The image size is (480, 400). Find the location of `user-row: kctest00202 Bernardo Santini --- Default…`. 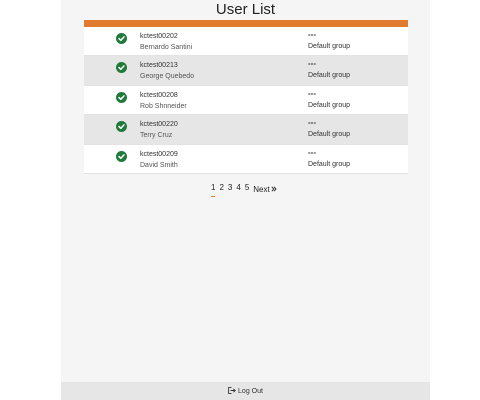

user-row: kctest00202 Bernardo Santini --- Default… is located at coordinates (246, 42).